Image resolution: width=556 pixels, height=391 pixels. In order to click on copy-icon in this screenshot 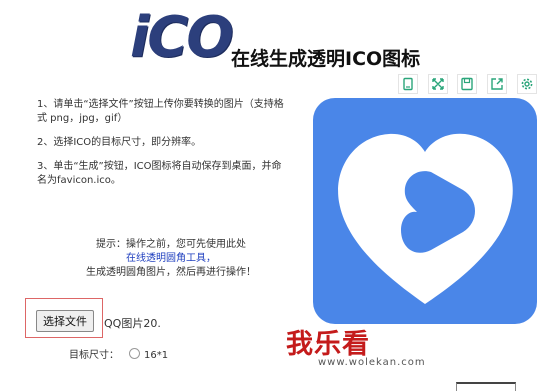, I will do `click(408, 84)`.